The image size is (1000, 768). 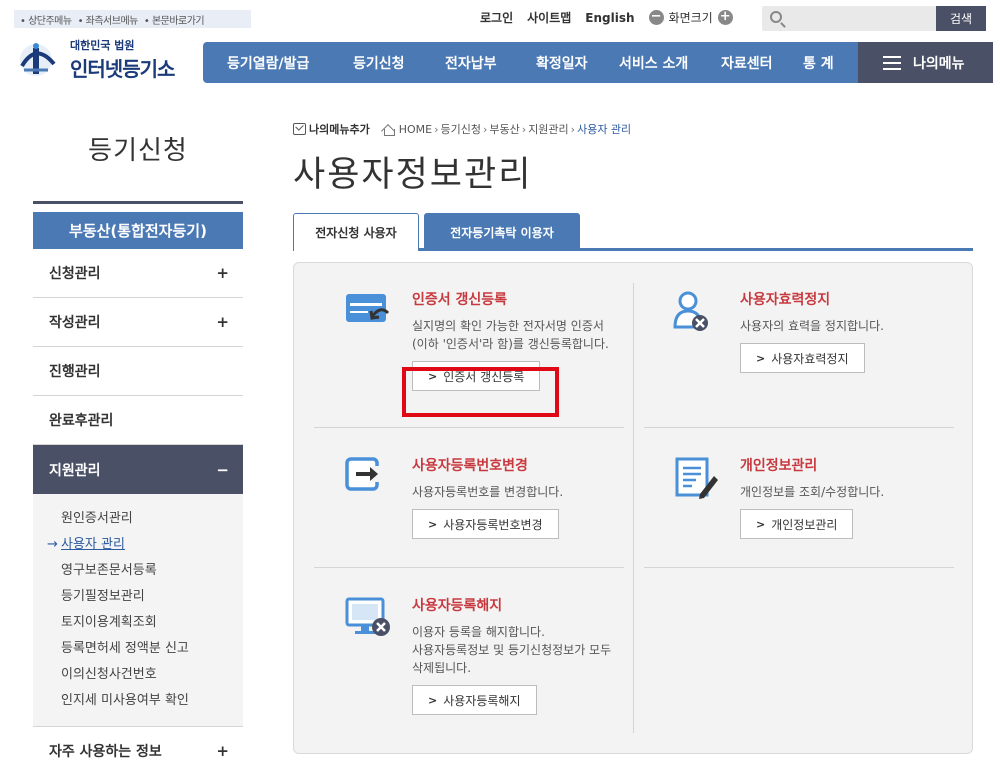 I want to click on tab-bar: 전자신청 사용자 전자등기촉탁 이용자, so click(x=633, y=232).